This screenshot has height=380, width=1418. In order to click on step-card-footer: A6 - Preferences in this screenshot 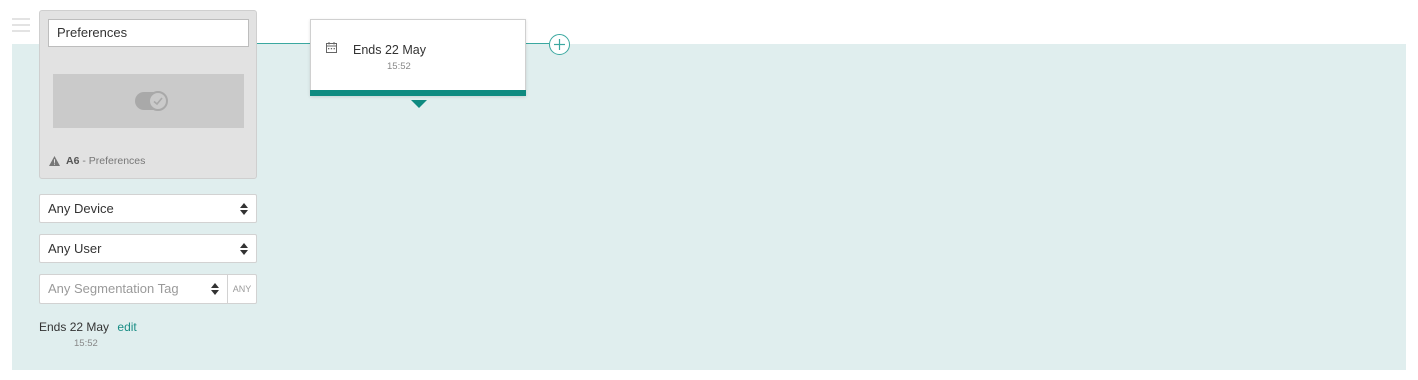, I will do `click(97, 161)`.